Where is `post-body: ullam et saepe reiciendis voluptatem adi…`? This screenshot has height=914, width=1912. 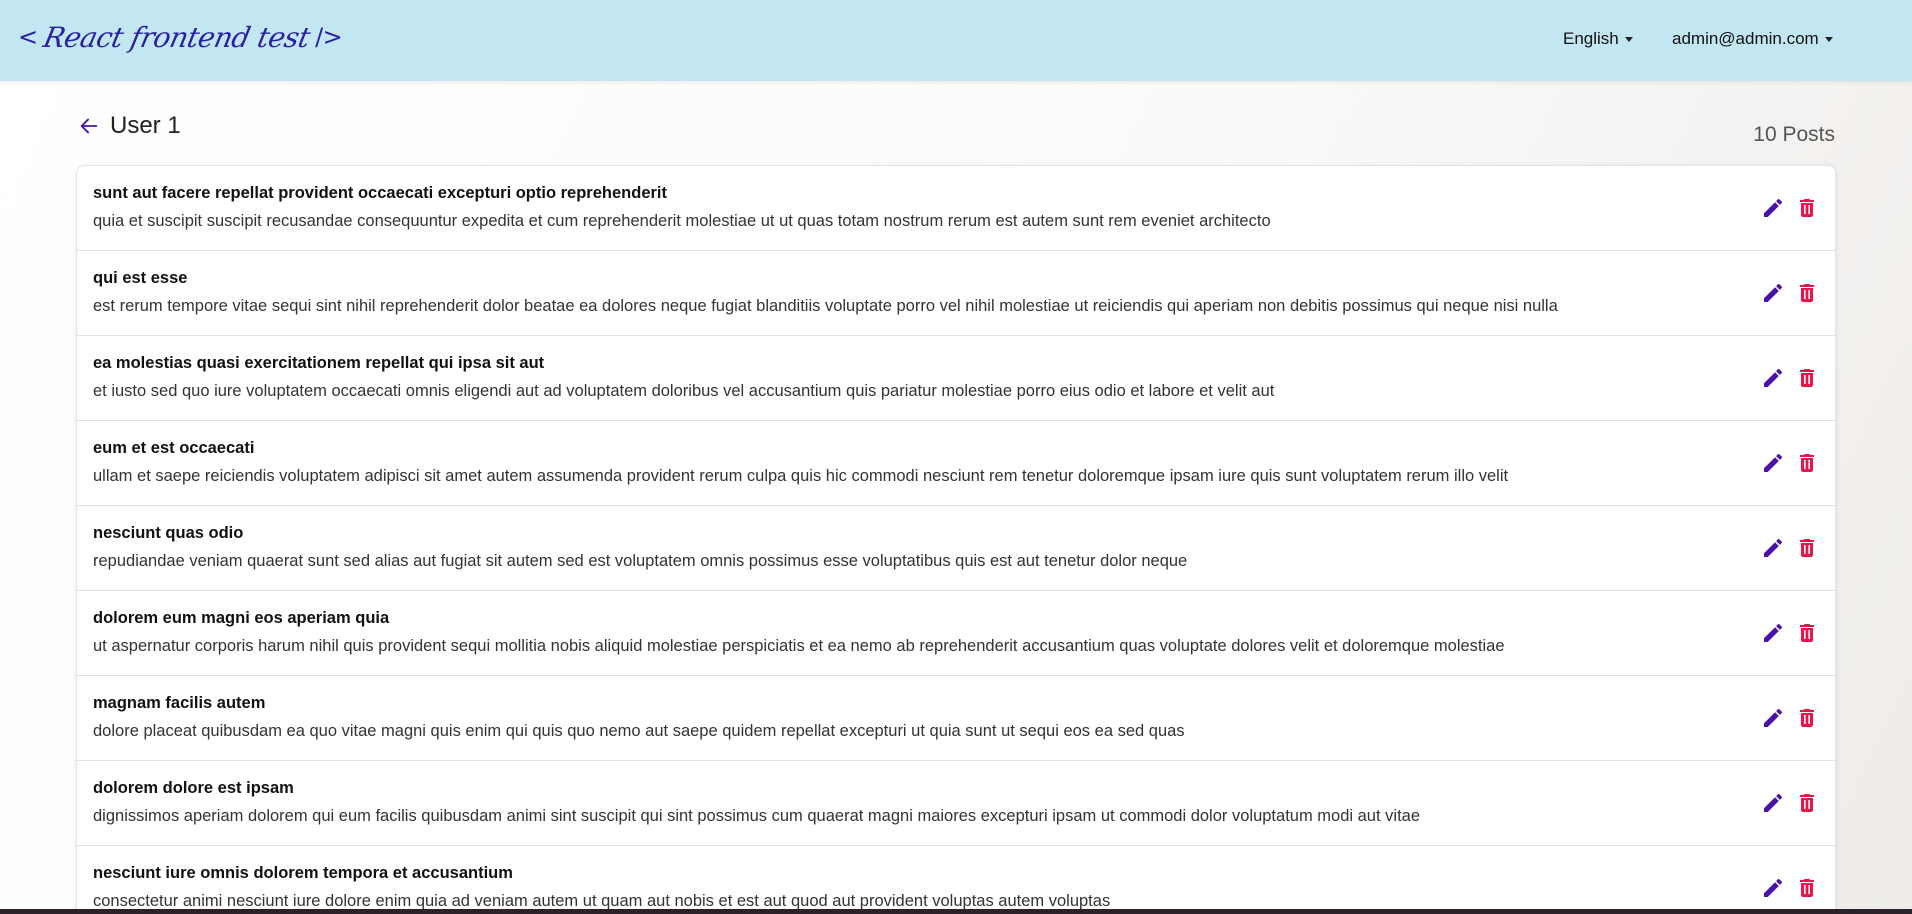
post-body: ullam et saepe reiciendis voluptatem adi… is located at coordinates (801, 476).